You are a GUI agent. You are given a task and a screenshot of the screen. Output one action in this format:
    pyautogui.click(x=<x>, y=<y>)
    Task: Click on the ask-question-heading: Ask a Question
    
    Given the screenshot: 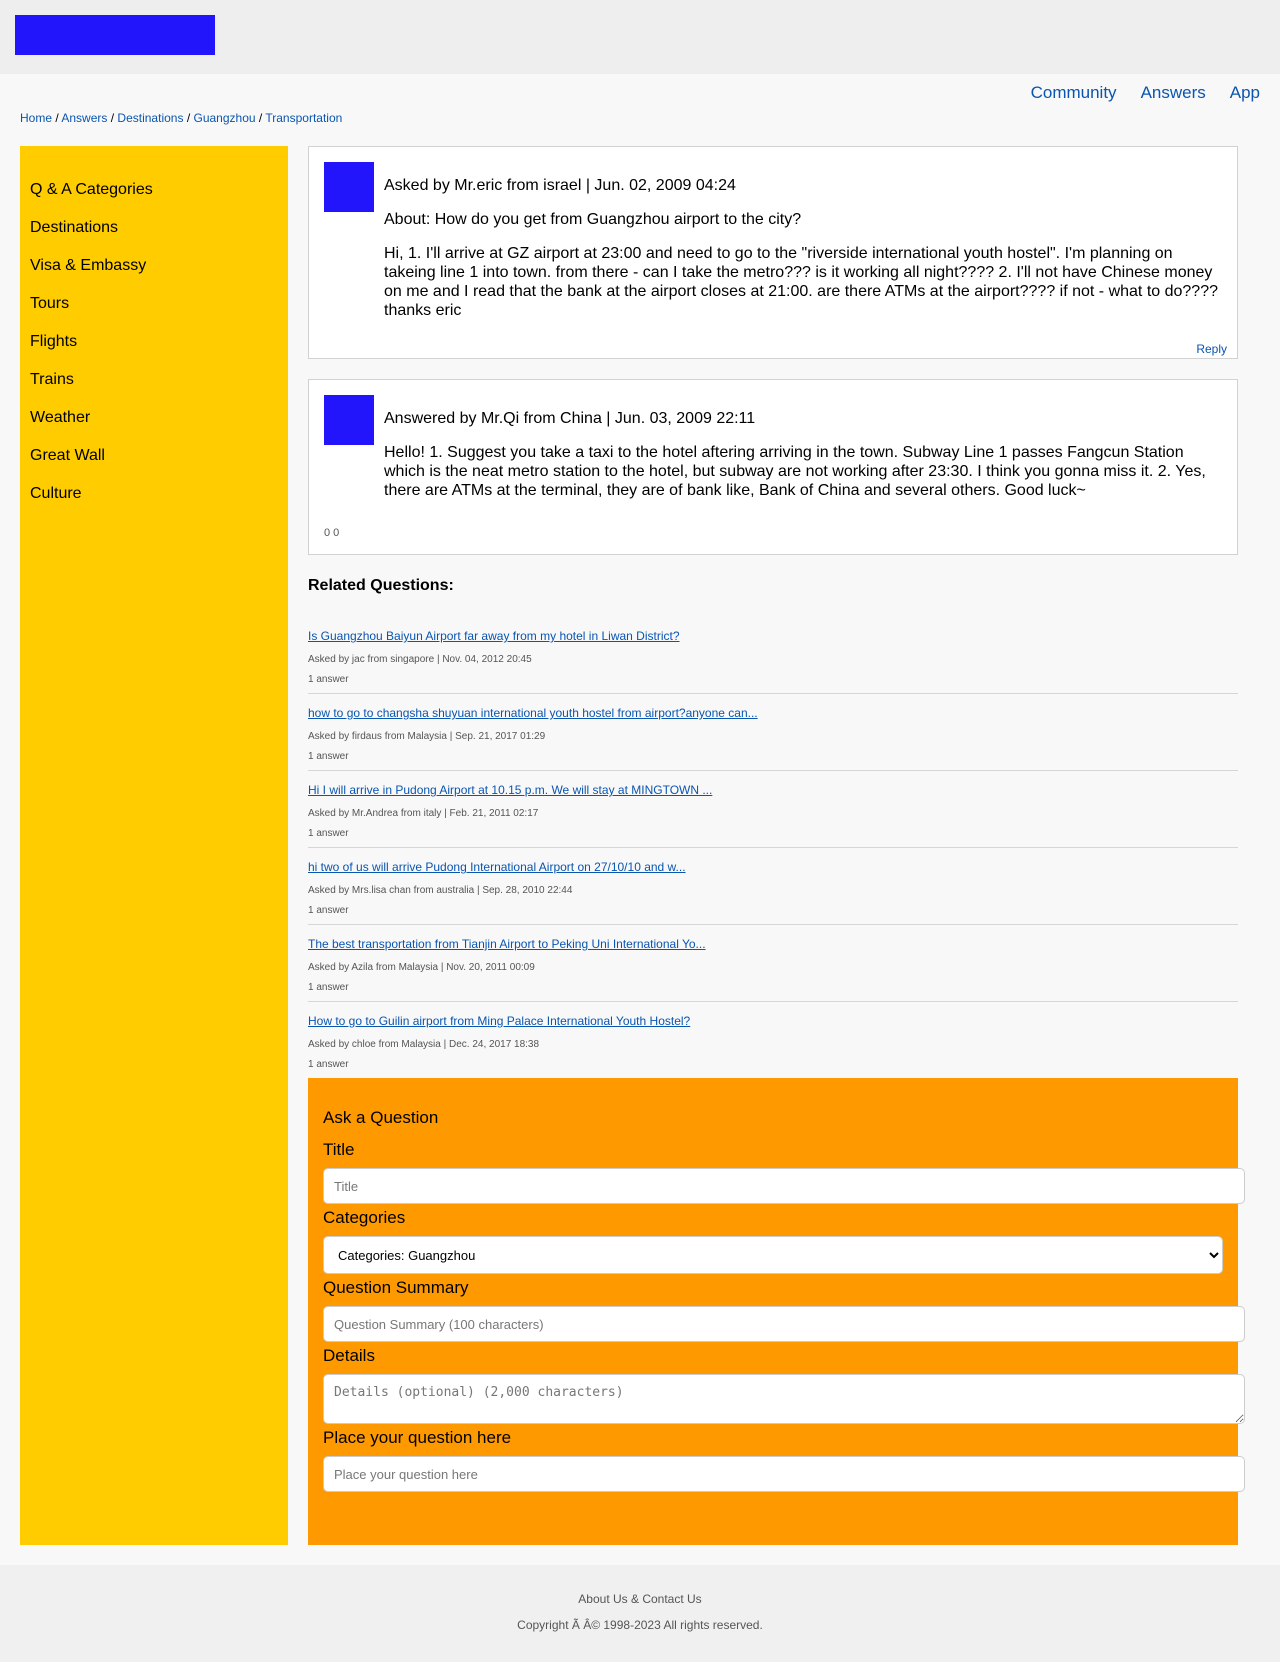 What is the action you would take?
    pyautogui.click(x=381, y=1117)
    